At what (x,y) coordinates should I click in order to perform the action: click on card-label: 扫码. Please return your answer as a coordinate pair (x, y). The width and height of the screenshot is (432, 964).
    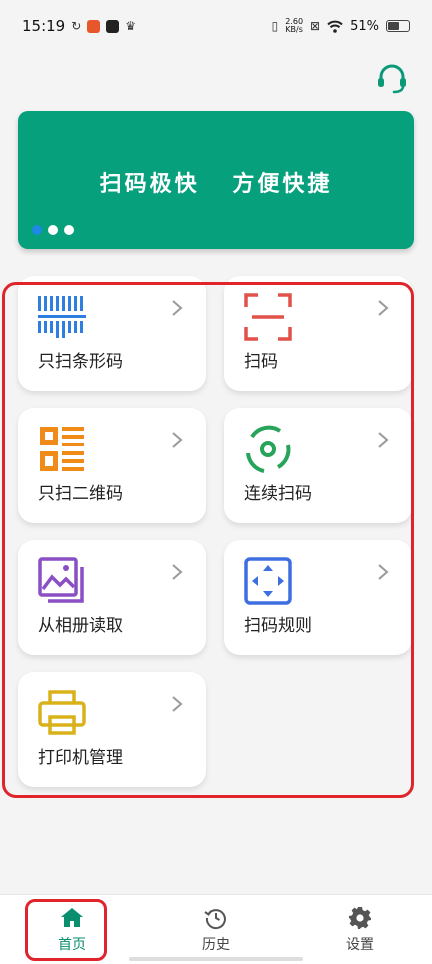
    Looking at the image, I should click on (261, 362).